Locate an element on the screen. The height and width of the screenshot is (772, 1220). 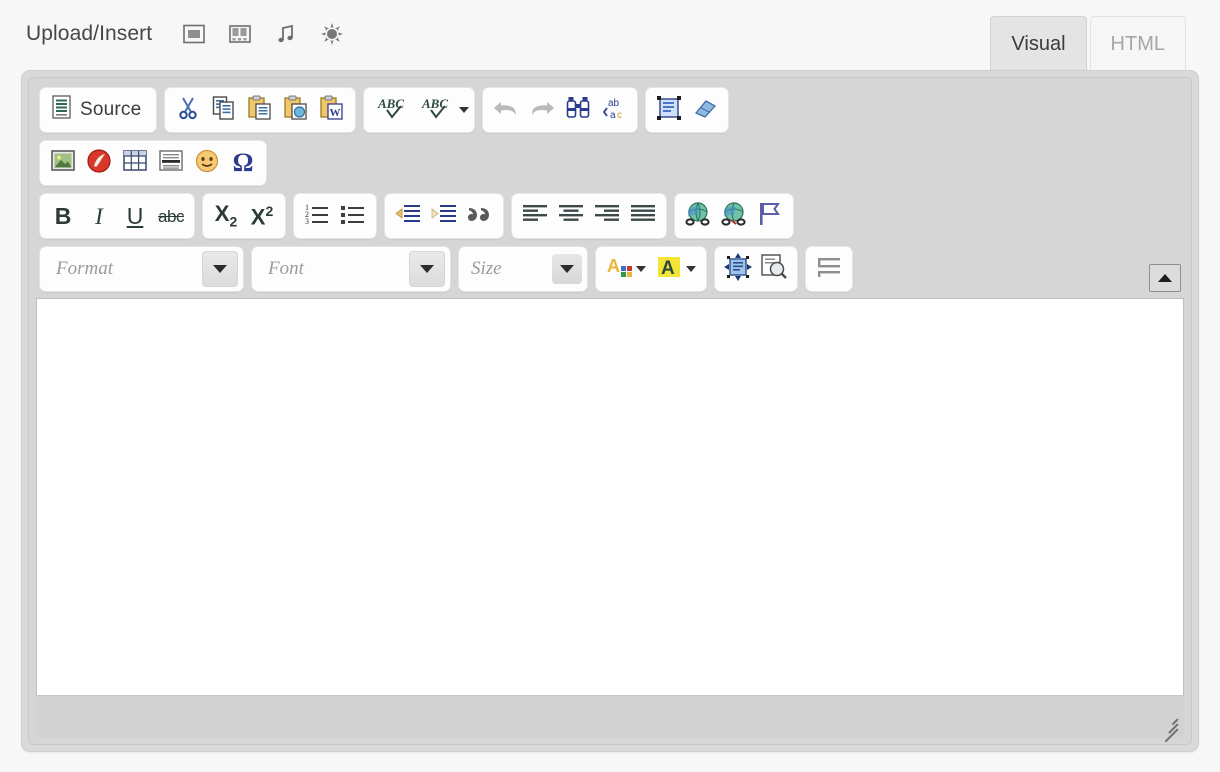
format-select: Format is located at coordinates (141, 269).